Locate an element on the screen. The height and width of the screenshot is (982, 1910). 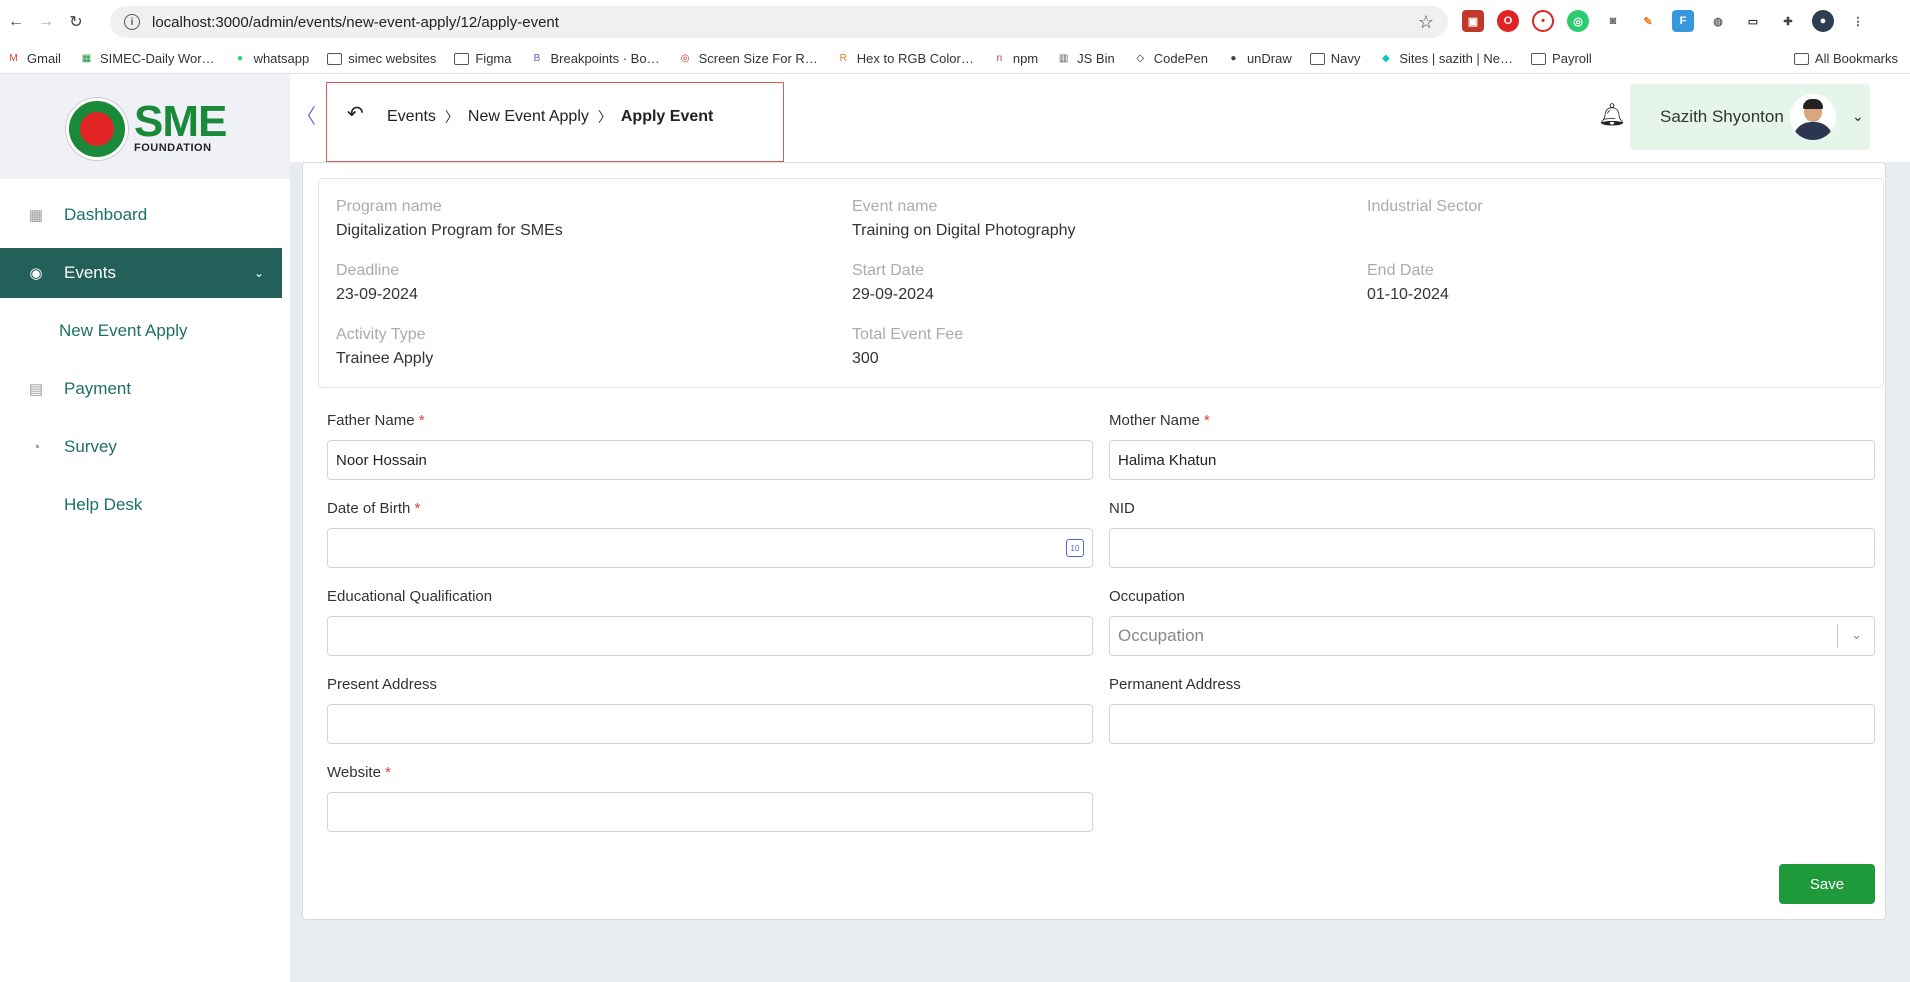
user-menu: Sazith Shyonton ⌄ is located at coordinates (1750, 117).